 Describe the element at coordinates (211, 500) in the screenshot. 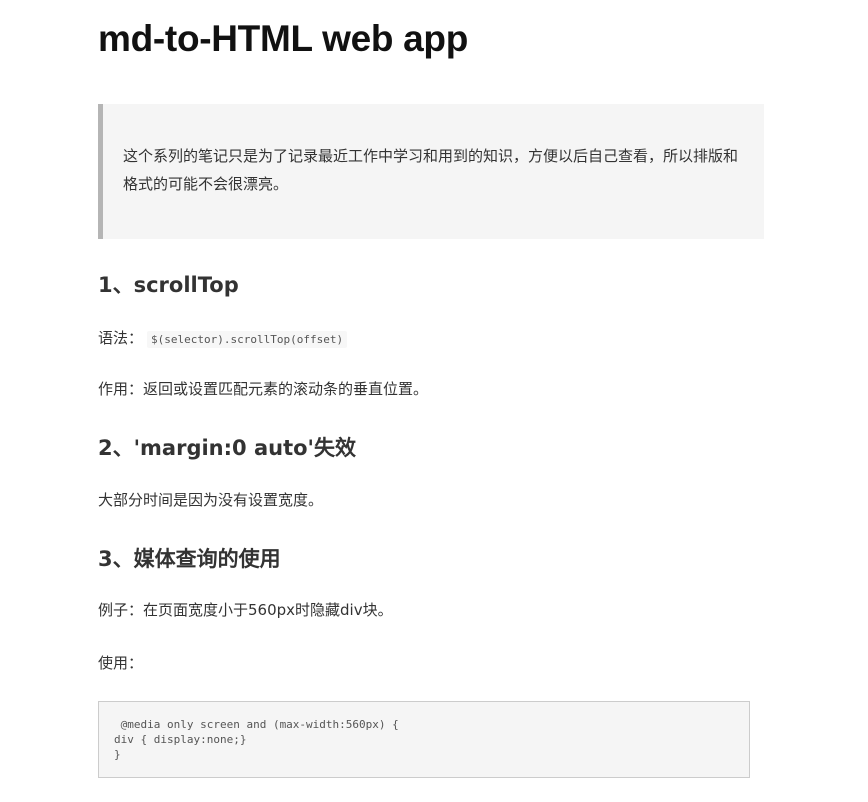

I see `margin-auto-text: 大部分时间是因为没有设置宽度。` at that location.